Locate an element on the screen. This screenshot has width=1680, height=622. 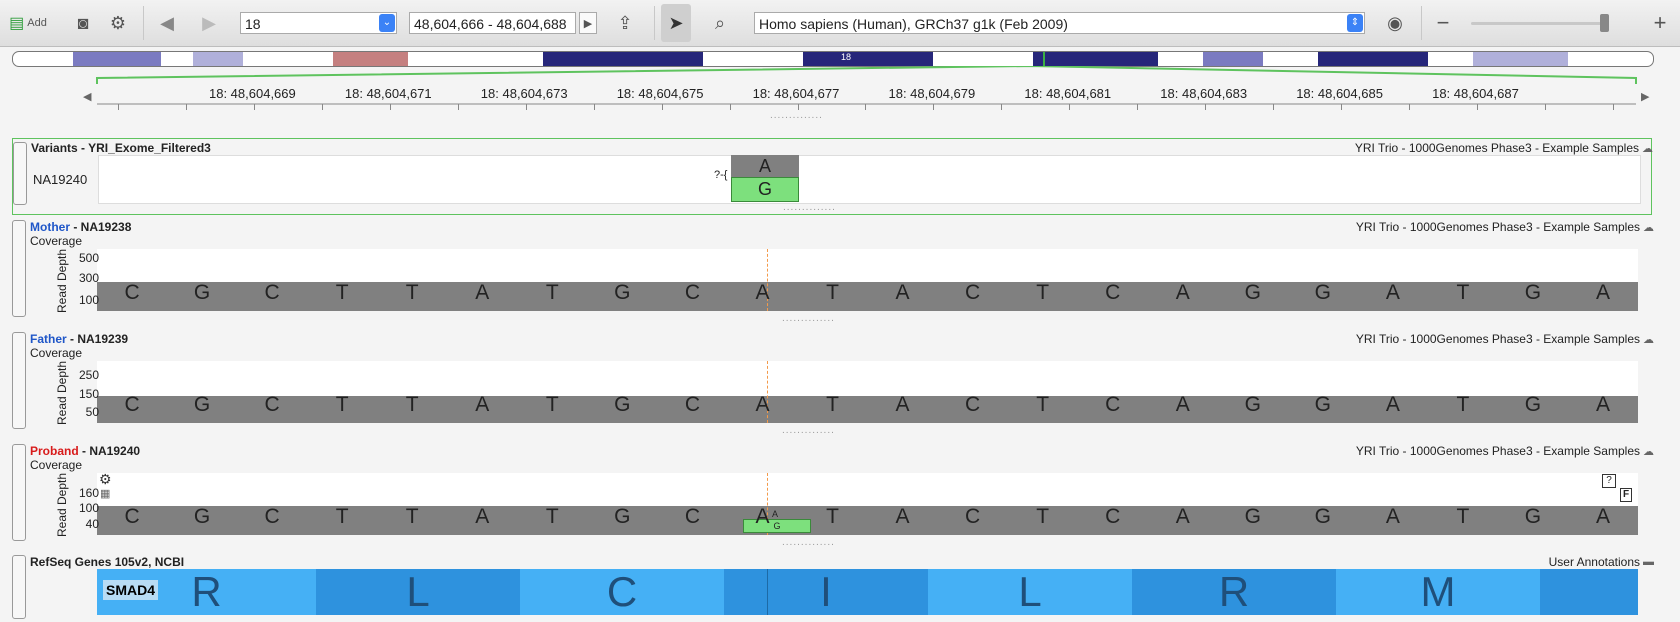
ideogram-position-marker is located at coordinates (1044, 59).